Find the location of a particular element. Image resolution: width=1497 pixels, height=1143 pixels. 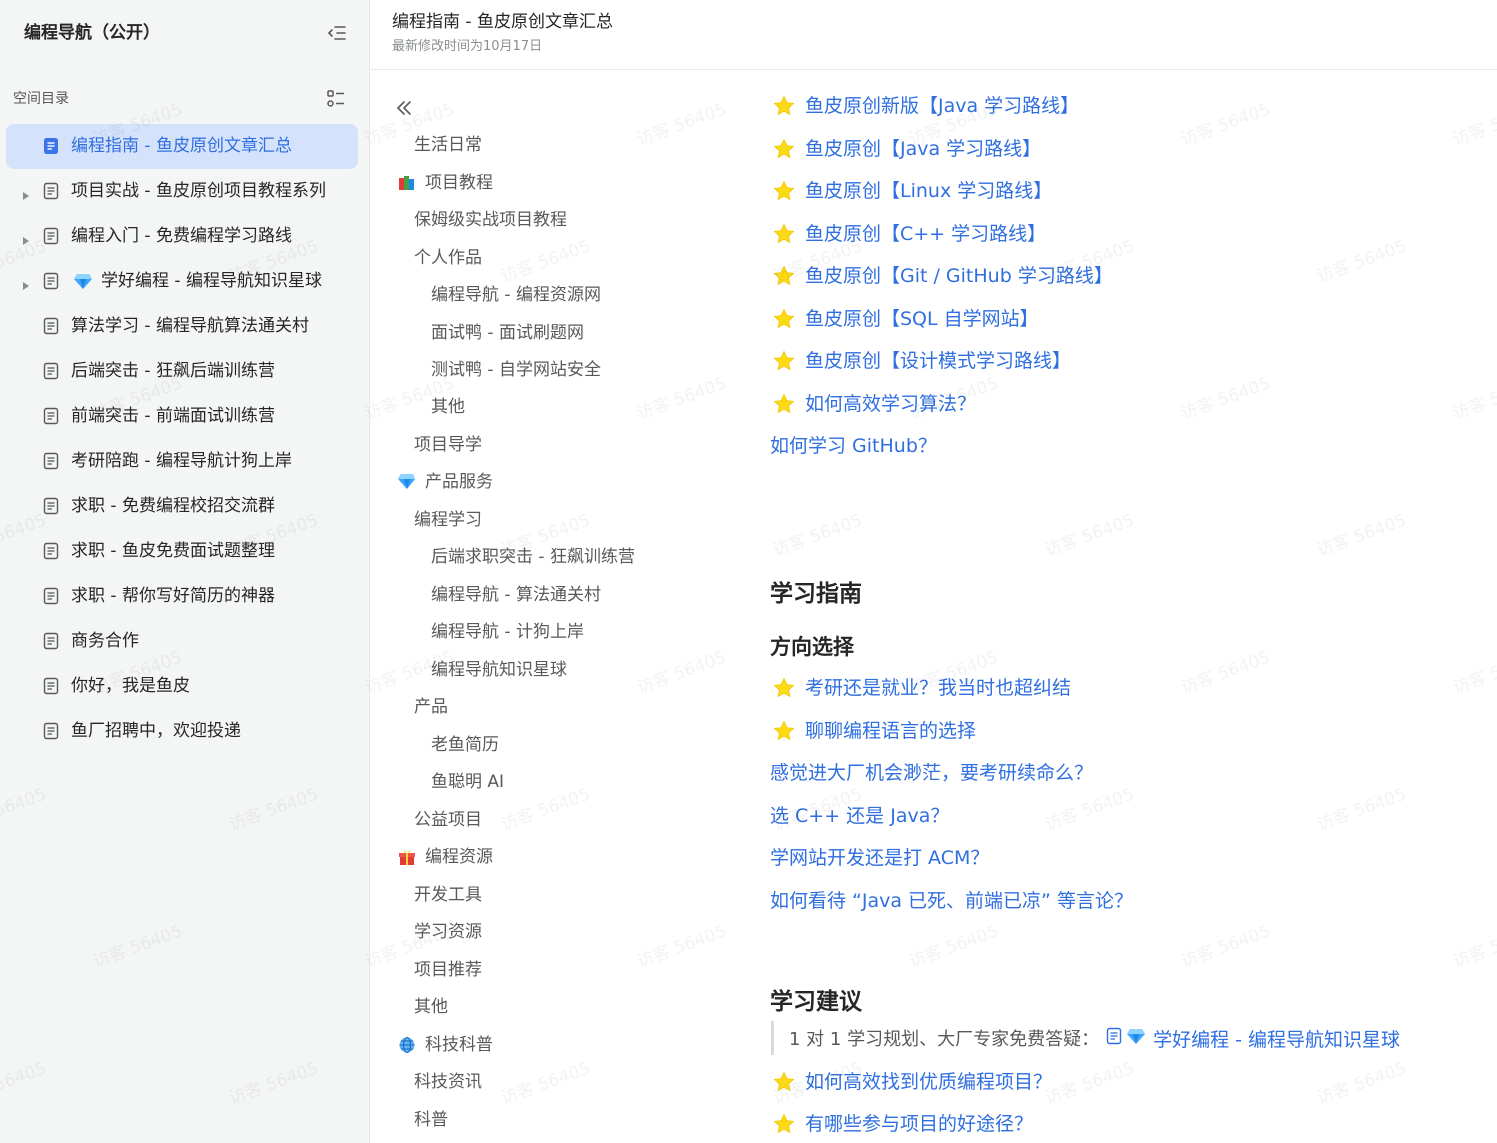

sidebar-doc-item: 编程指南 - 鱼皮原创文章汇总 is located at coordinates (182, 146).